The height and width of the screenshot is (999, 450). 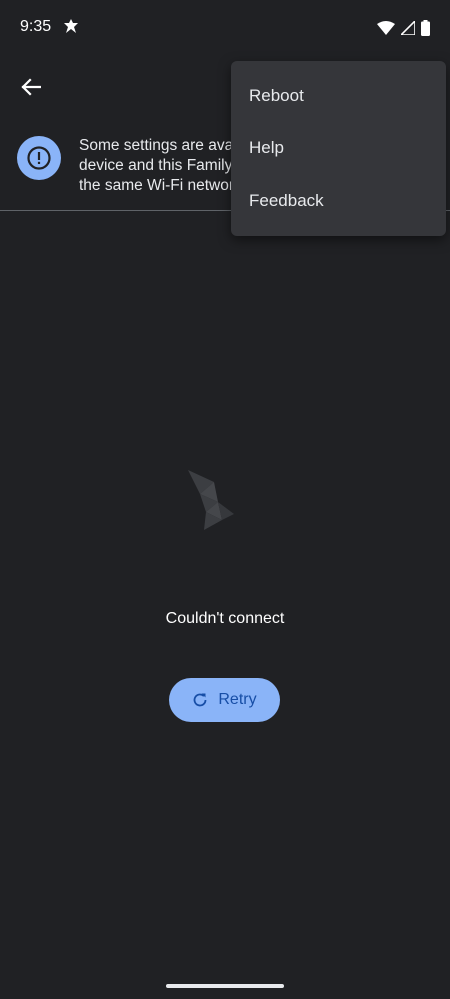 I want to click on retry-label: Retry, so click(x=237, y=699).